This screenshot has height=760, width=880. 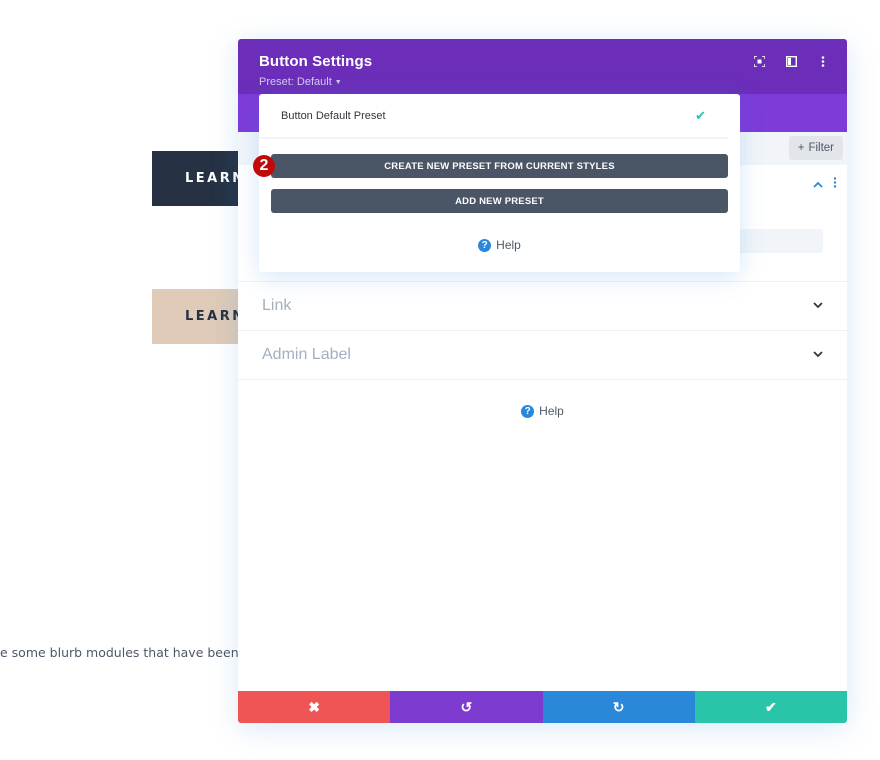 What do you see at coordinates (823, 61) in the screenshot?
I see `more-vertical-icon` at bounding box center [823, 61].